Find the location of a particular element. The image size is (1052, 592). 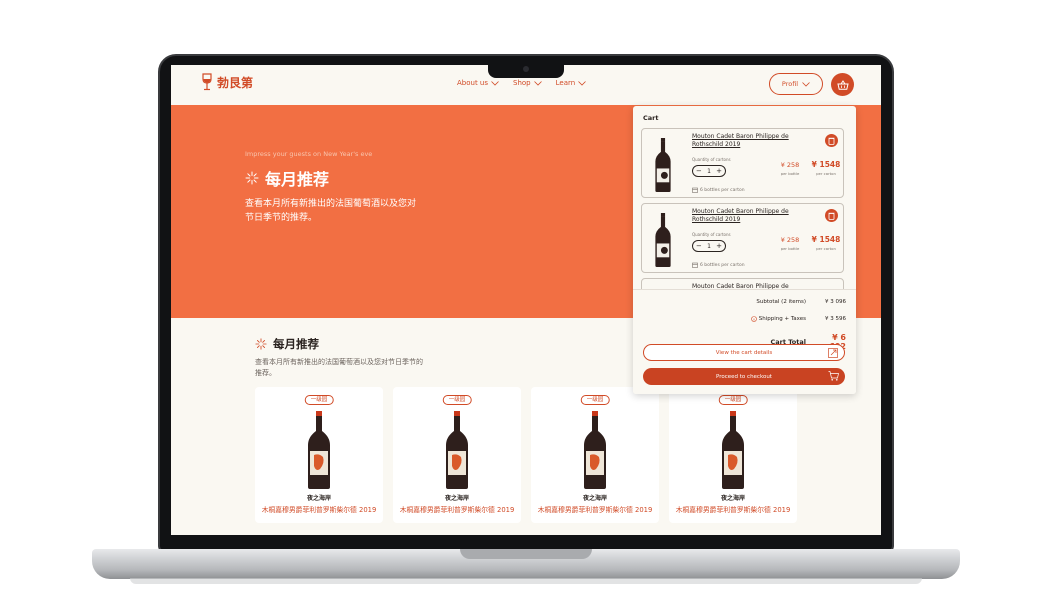

section-description: 查看本月所有新推出的法国葡萄酒以及您对节日季节的推荐。 is located at coordinates (339, 367).